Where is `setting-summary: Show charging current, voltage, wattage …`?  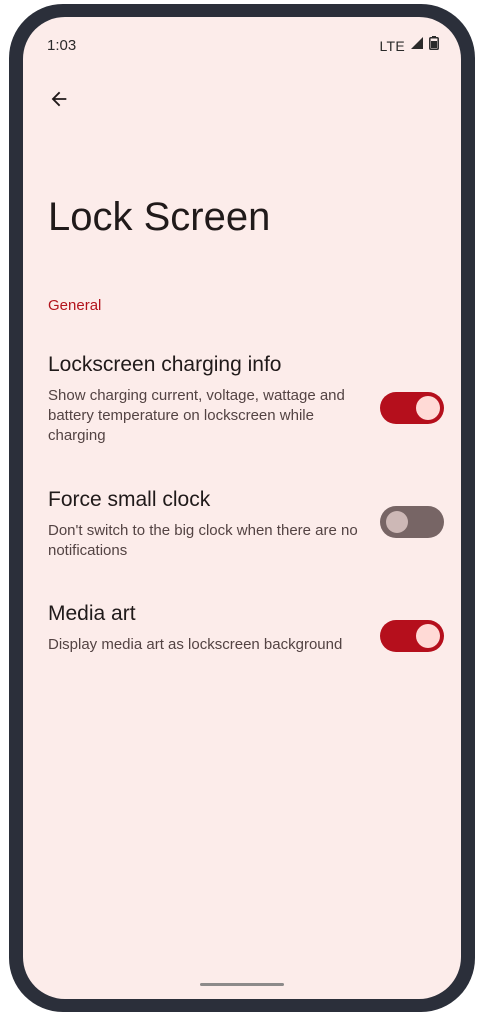 setting-summary: Show charging current, voltage, wattage … is located at coordinates (196, 415).